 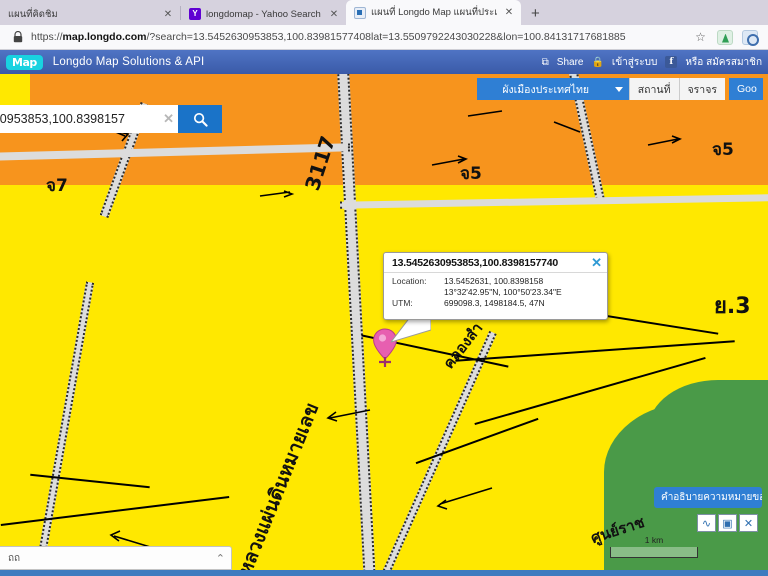 What do you see at coordinates (706, 523) in the screenshot?
I see `measure-line-icon: ∿` at bounding box center [706, 523].